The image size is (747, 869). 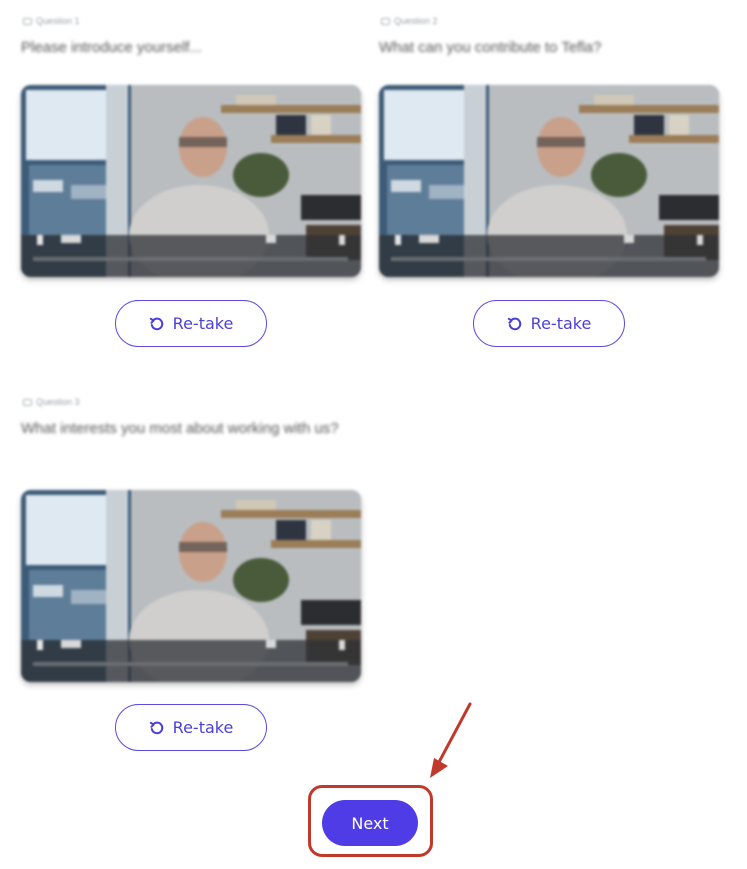 I want to click on next-button: Next, so click(x=370, y=823).